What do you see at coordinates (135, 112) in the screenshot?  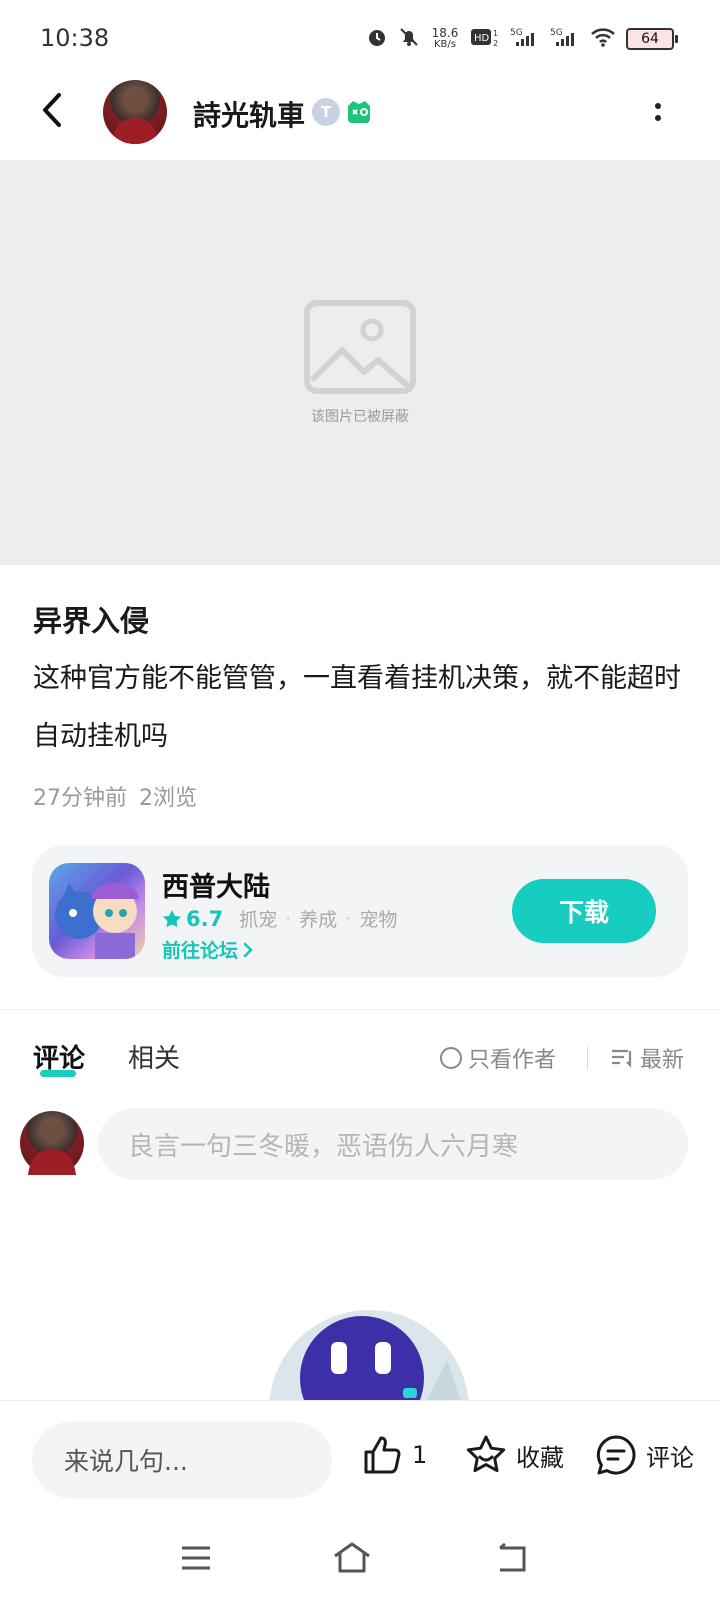 I see `author-avatar` at bounding box center [135, 112].